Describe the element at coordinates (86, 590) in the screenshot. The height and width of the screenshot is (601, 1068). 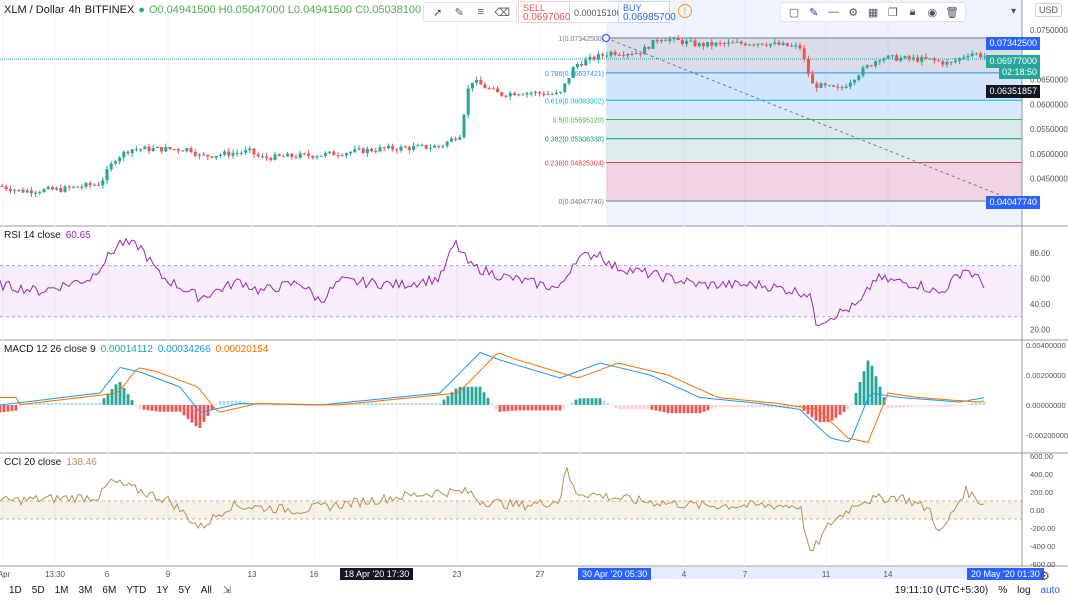
I see `range-button-3m: 3M` at that location.